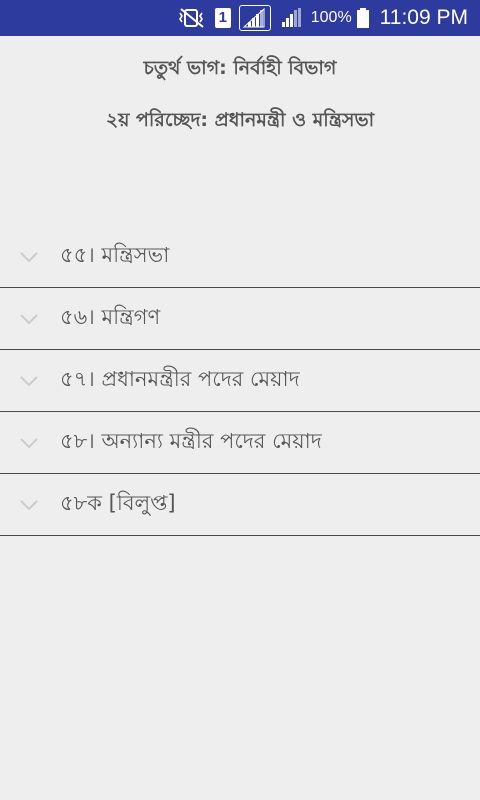 This screenshot has width=480, height=800. What do you see at coordinates (110, 317) in the screenshot?
I see `article-label: ৫৬। মন্ত্রিগণ` at bounding box center [110, 317].